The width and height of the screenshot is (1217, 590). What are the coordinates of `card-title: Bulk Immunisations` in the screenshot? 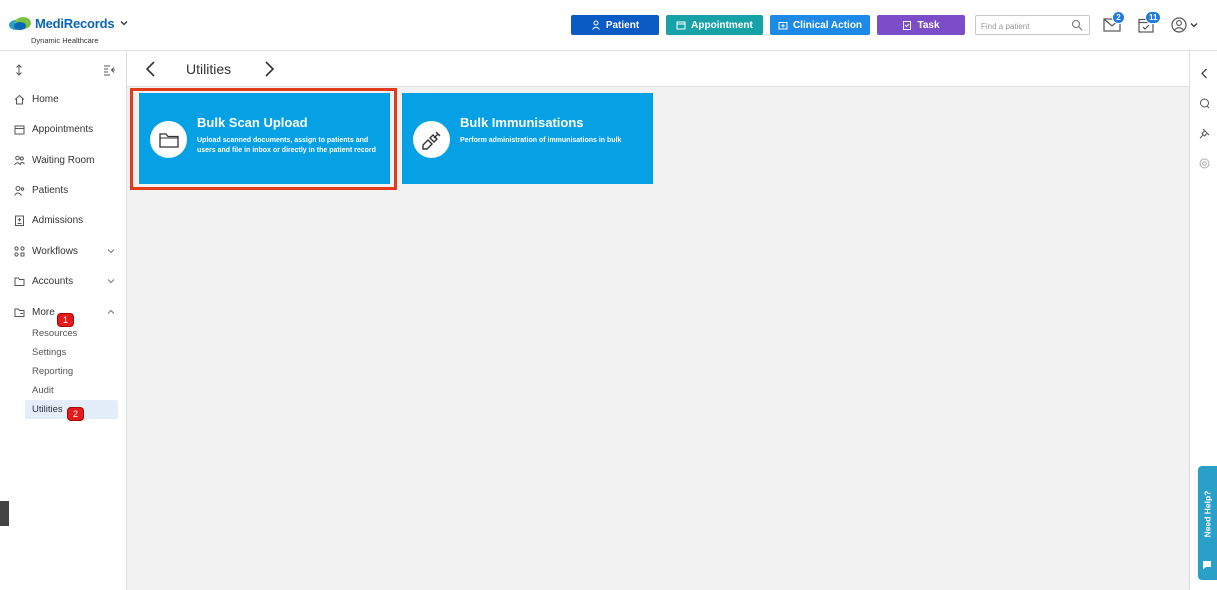 It's located at (522, 122).